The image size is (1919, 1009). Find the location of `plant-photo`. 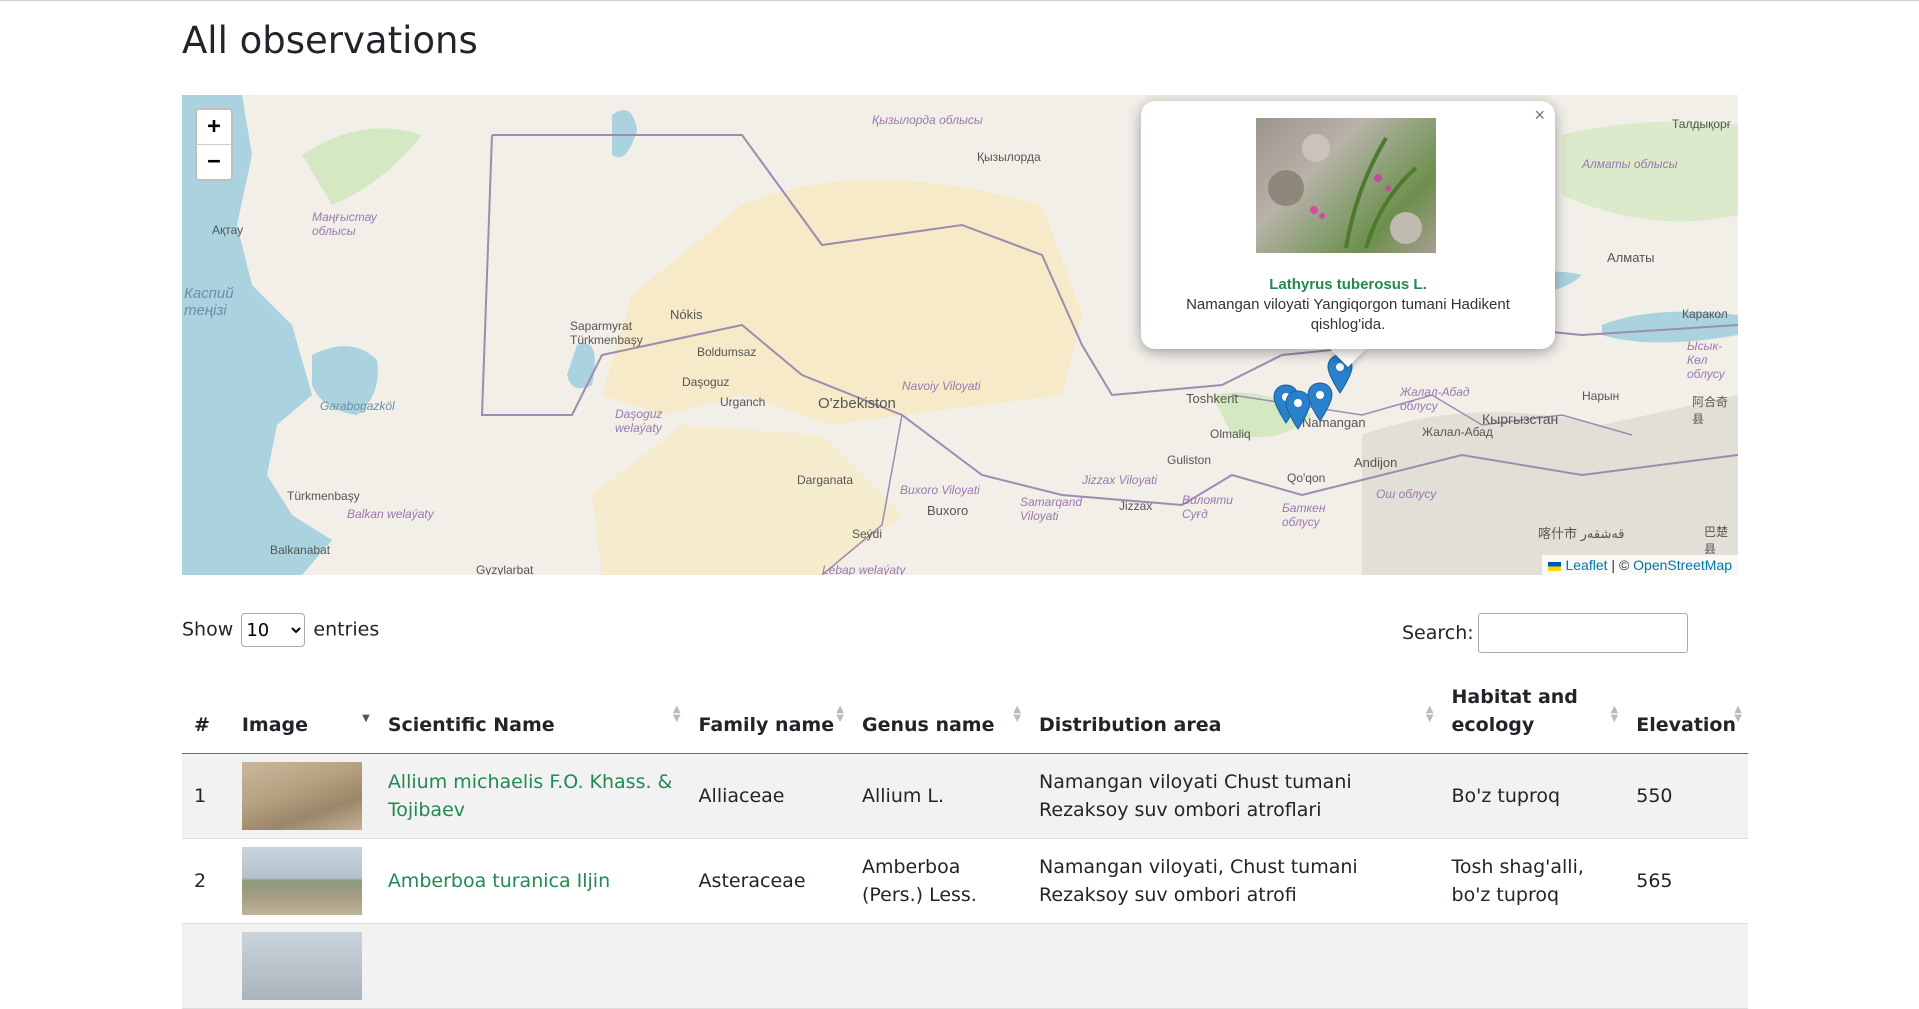

plant-photo is located at coordinates (1345, 191).